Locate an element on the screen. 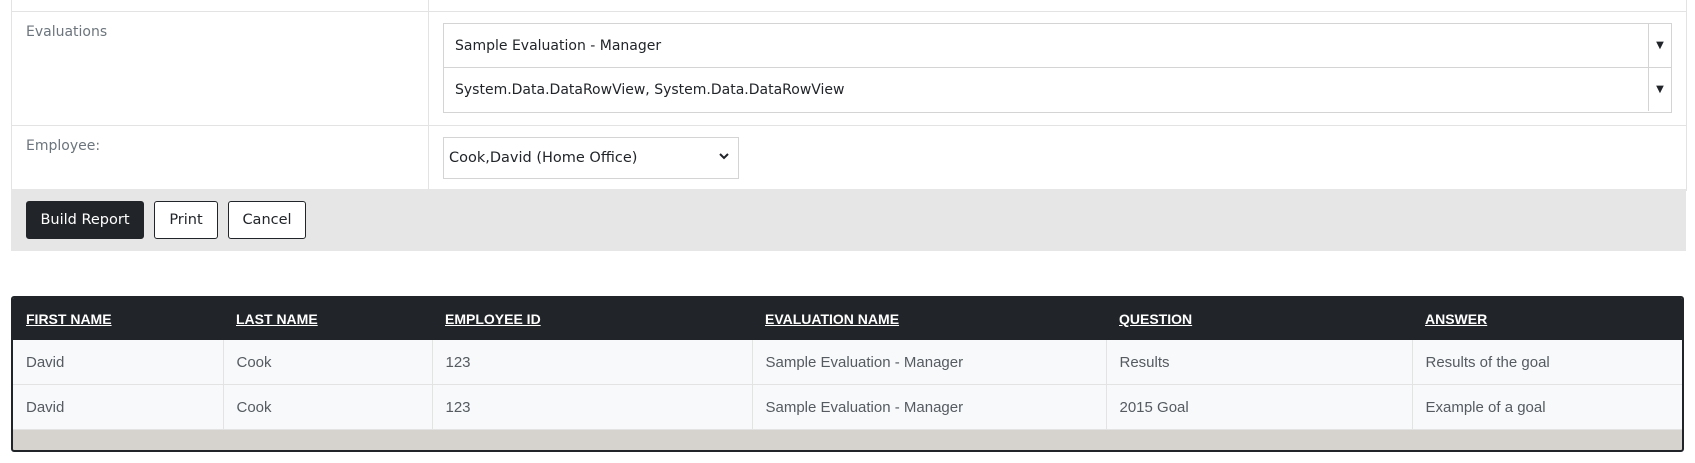 This screenshot has width=1695, height=463. cancel-button: Cancel is located at coordinates (267, 220).